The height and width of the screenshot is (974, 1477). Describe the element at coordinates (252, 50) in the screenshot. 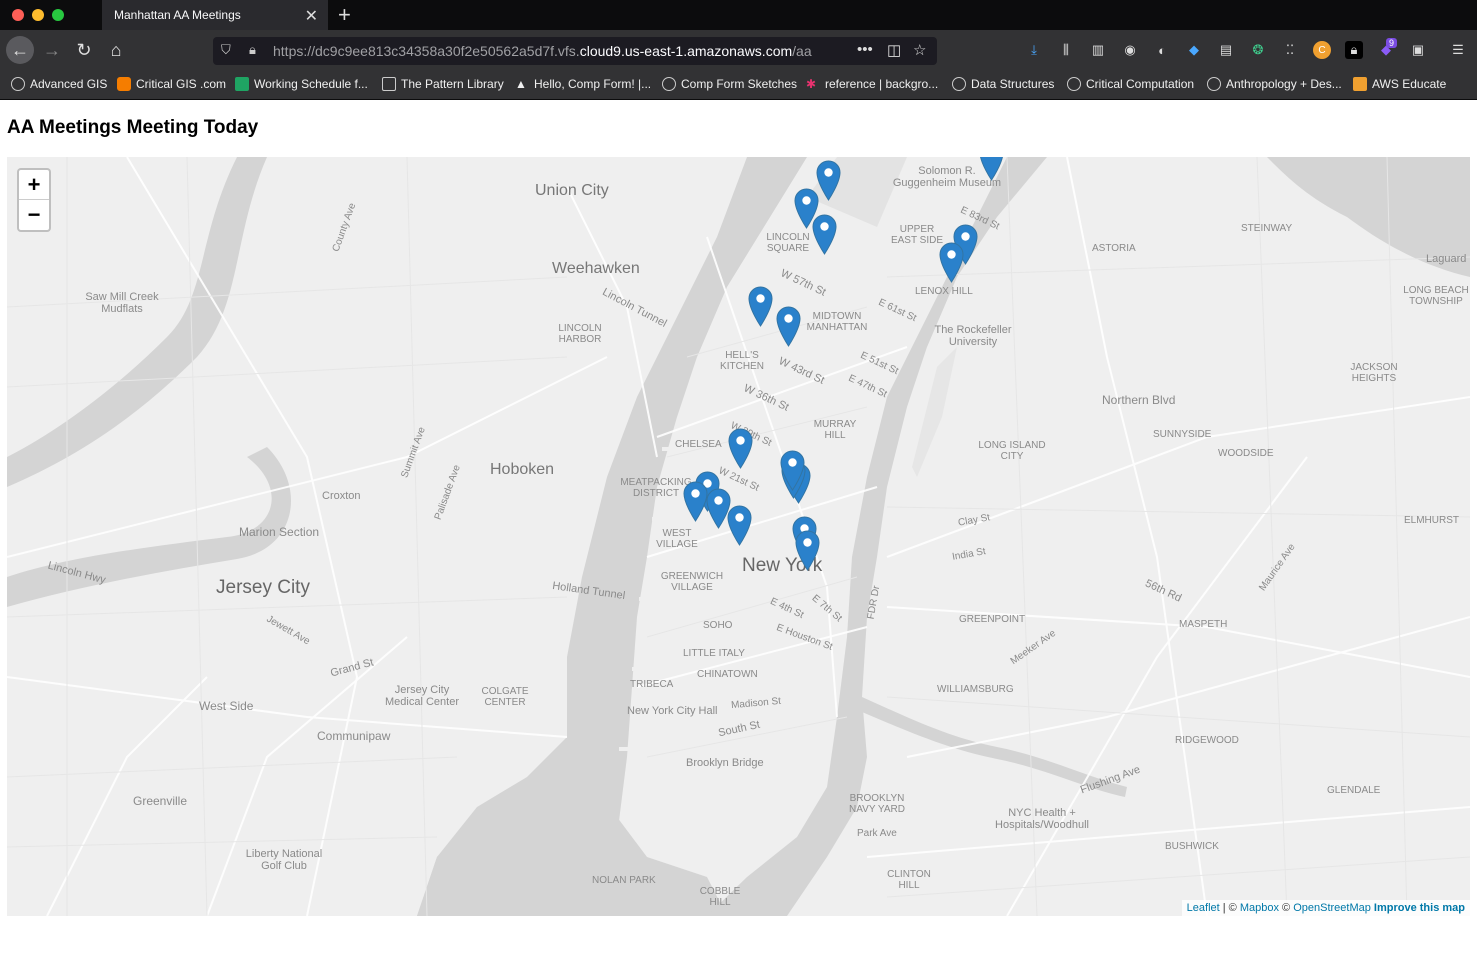

I see `lock-icon: 🔒︎` at that location.